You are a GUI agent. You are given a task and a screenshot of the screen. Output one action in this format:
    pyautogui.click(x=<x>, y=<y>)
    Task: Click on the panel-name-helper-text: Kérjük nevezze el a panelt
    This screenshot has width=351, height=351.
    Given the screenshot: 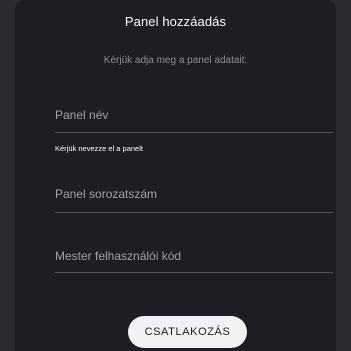 What is the action you would take?
    pyautogui.click(x=99, y=148)
    